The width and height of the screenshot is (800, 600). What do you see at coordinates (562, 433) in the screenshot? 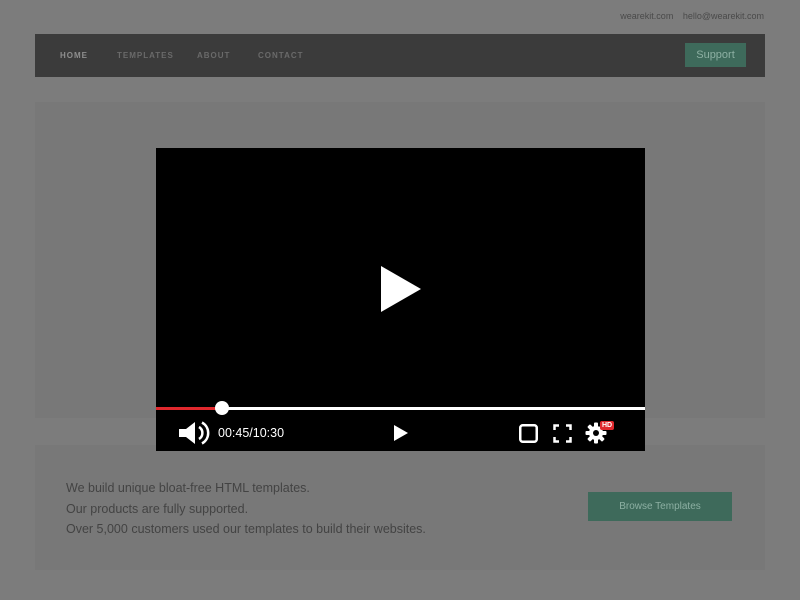
I see `fullscreen-icon` at bounding box center [562, 433].